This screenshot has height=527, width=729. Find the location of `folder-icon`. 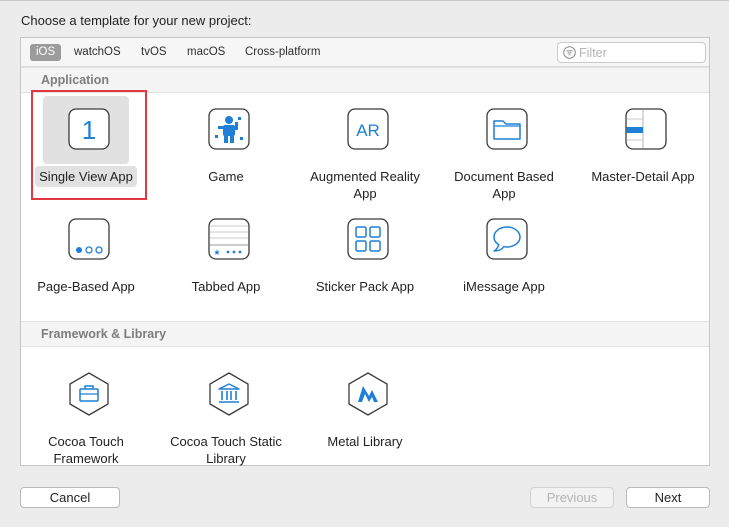

folder-icon is located at coordinates (507, 129).